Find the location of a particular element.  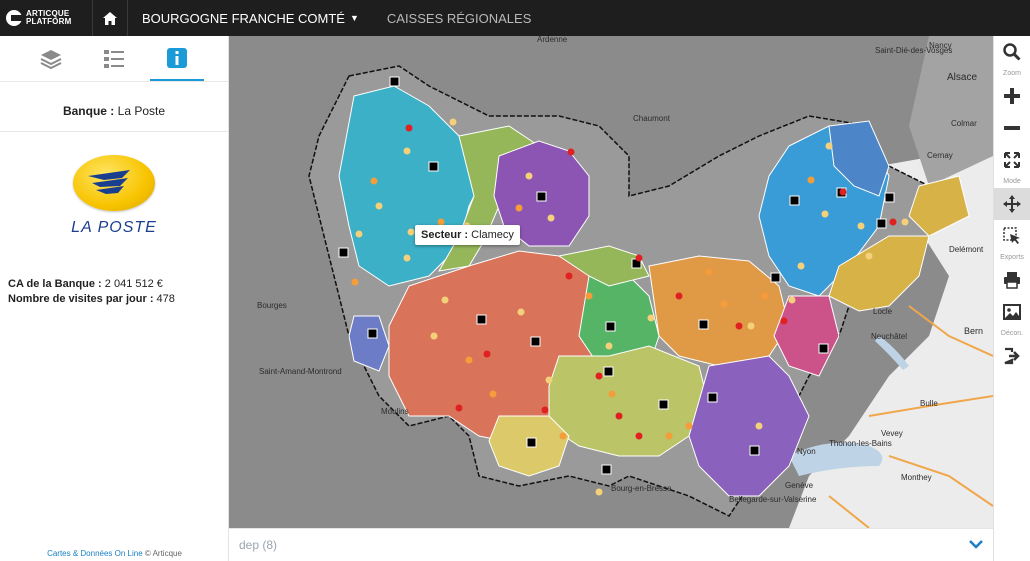

ca-value: 2 041 512 € is located at coordinates (133, 284).